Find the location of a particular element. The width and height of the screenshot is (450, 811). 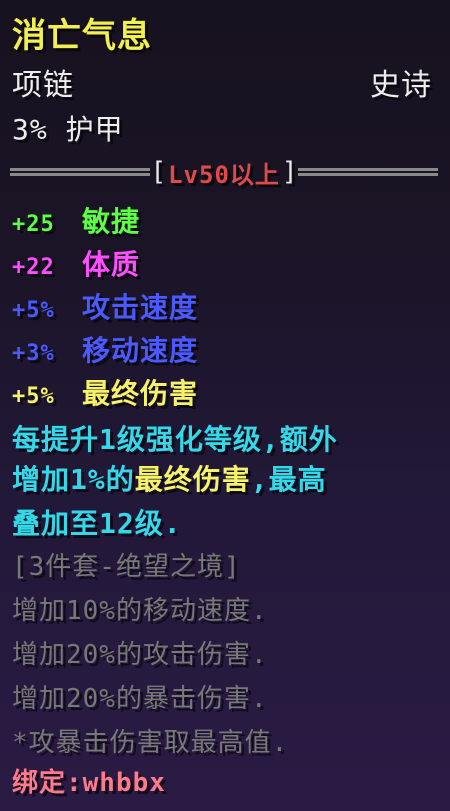

level-requirement: Lv50以上 is located at coordinates (224, 174).